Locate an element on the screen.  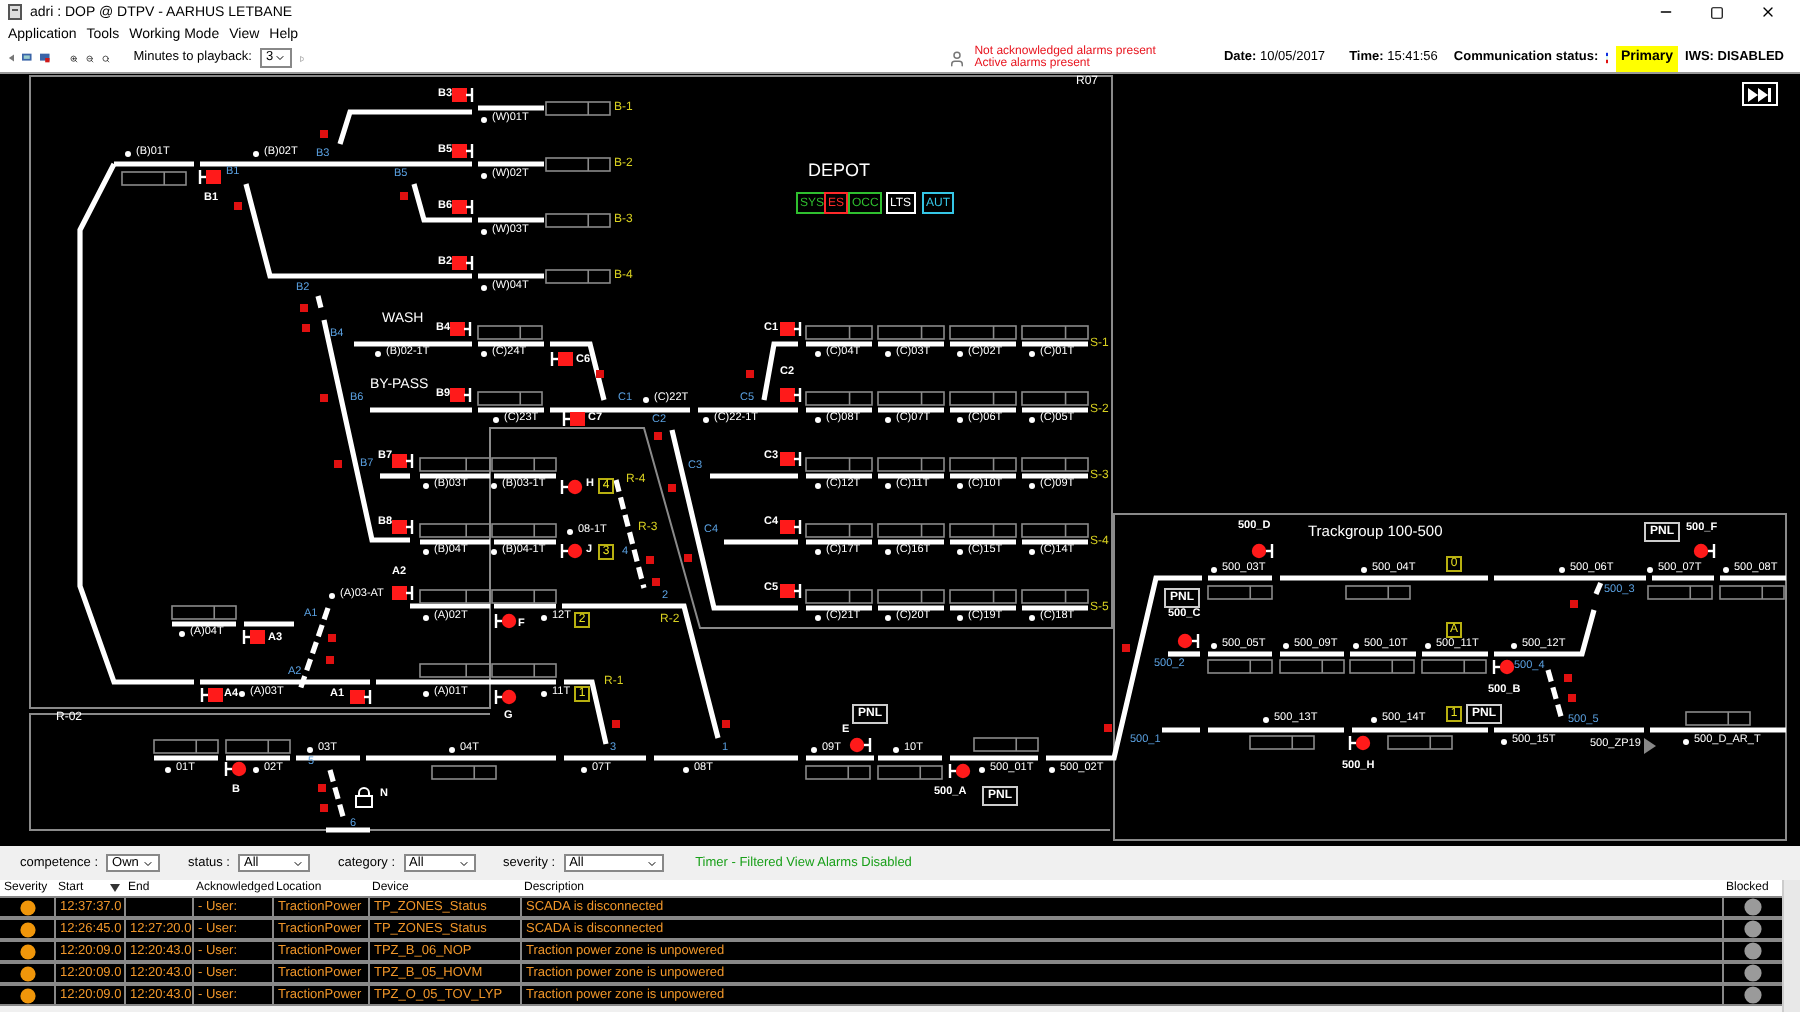
sort-caret-icon is located at coordinates (115, 888).